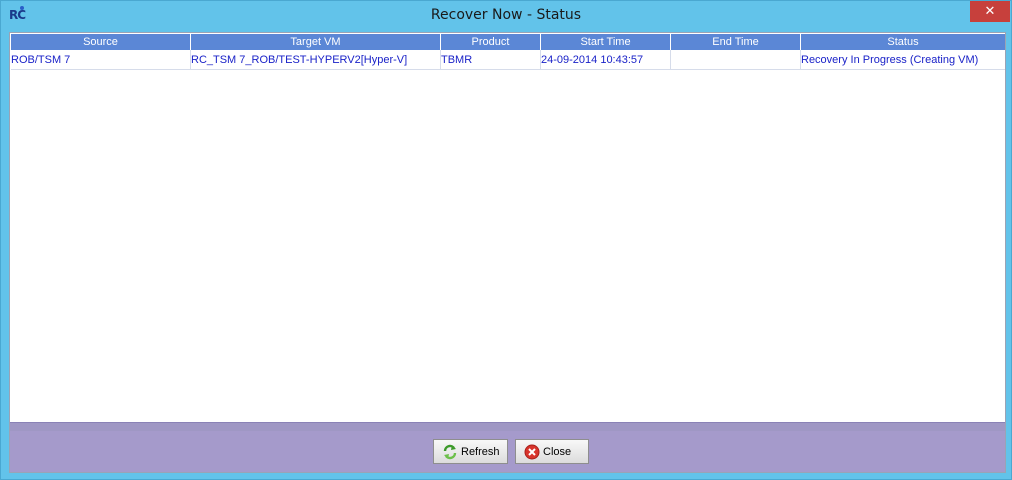 The width and height of the screenshot is (1012, 480). Describe the element at coordinates (532, 452) in the screenshot. I see `close-circle-icon` at that location.